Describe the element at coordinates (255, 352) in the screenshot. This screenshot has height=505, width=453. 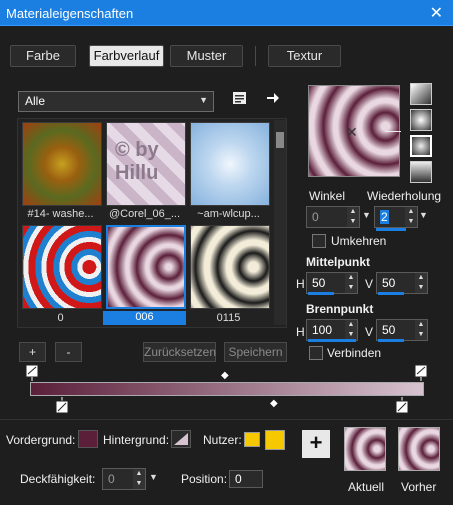
I see `save-button: Speichern` at that location.